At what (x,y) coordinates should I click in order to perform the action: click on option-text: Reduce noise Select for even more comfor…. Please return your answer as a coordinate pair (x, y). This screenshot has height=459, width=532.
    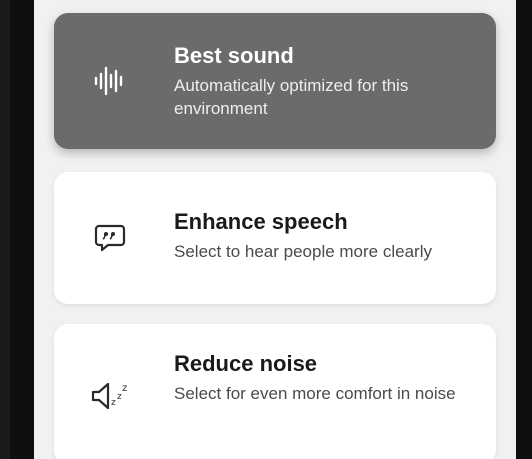
    Looking at the image, I should click on (325, 377).